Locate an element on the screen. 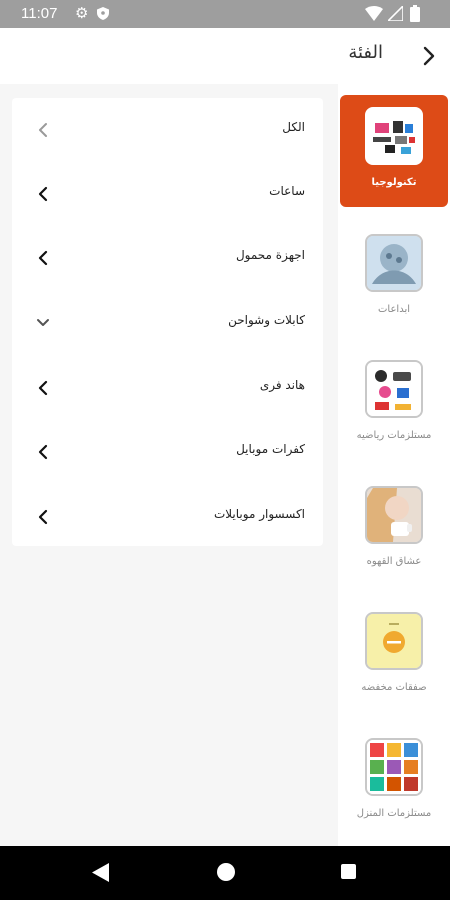  category-label: صفقات مخفضه is located at coordinates (394, 687).